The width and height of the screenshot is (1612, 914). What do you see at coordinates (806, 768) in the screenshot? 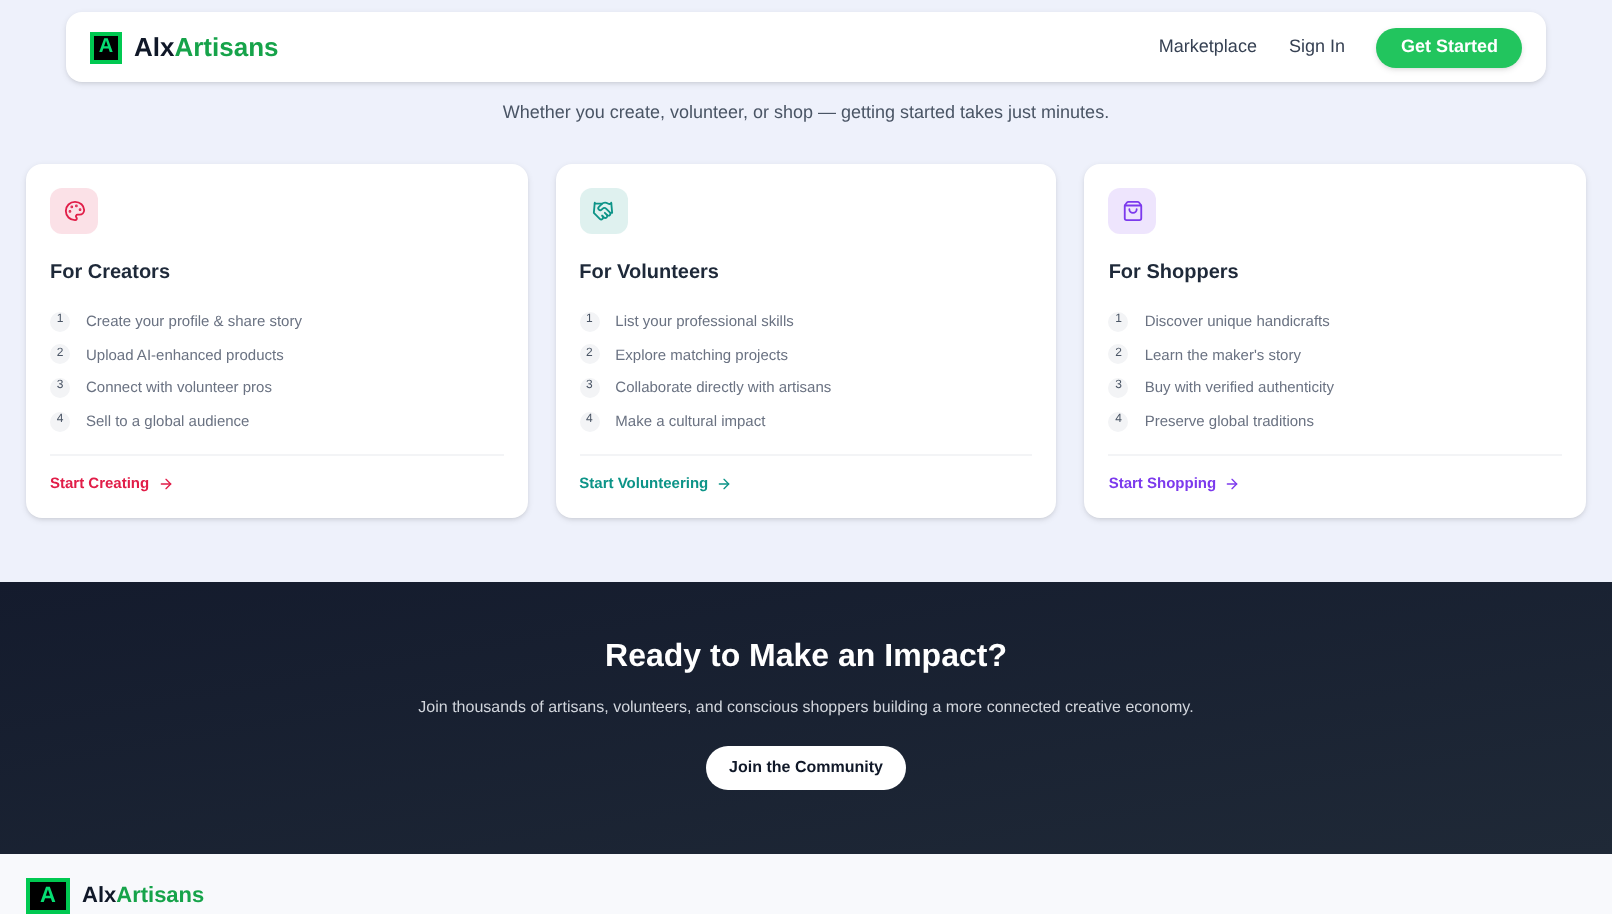
I see `join-community-button: Join the Community` at bounding box center [806, 768].